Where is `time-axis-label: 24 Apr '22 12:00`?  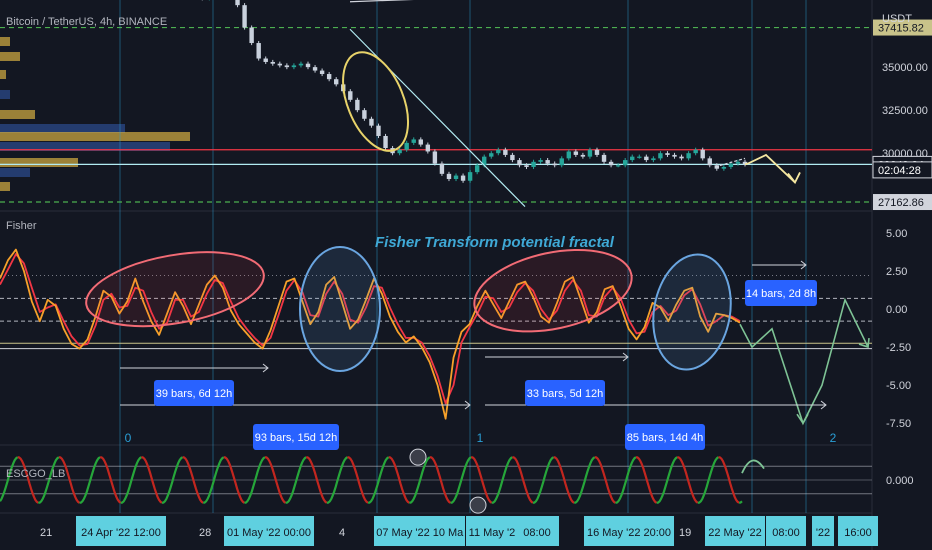
time-axis-label: 24 Apr '22 12:00 is located at coordinates (121, 533).